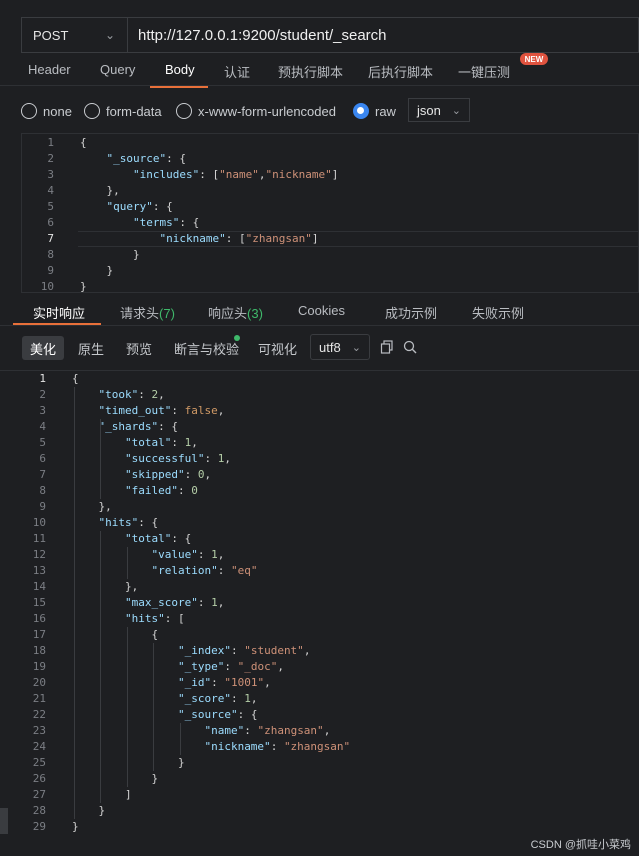  Describe the element at coordinates (146, 158) in the screenshot. I see `code-text: "_source": {` at that location.